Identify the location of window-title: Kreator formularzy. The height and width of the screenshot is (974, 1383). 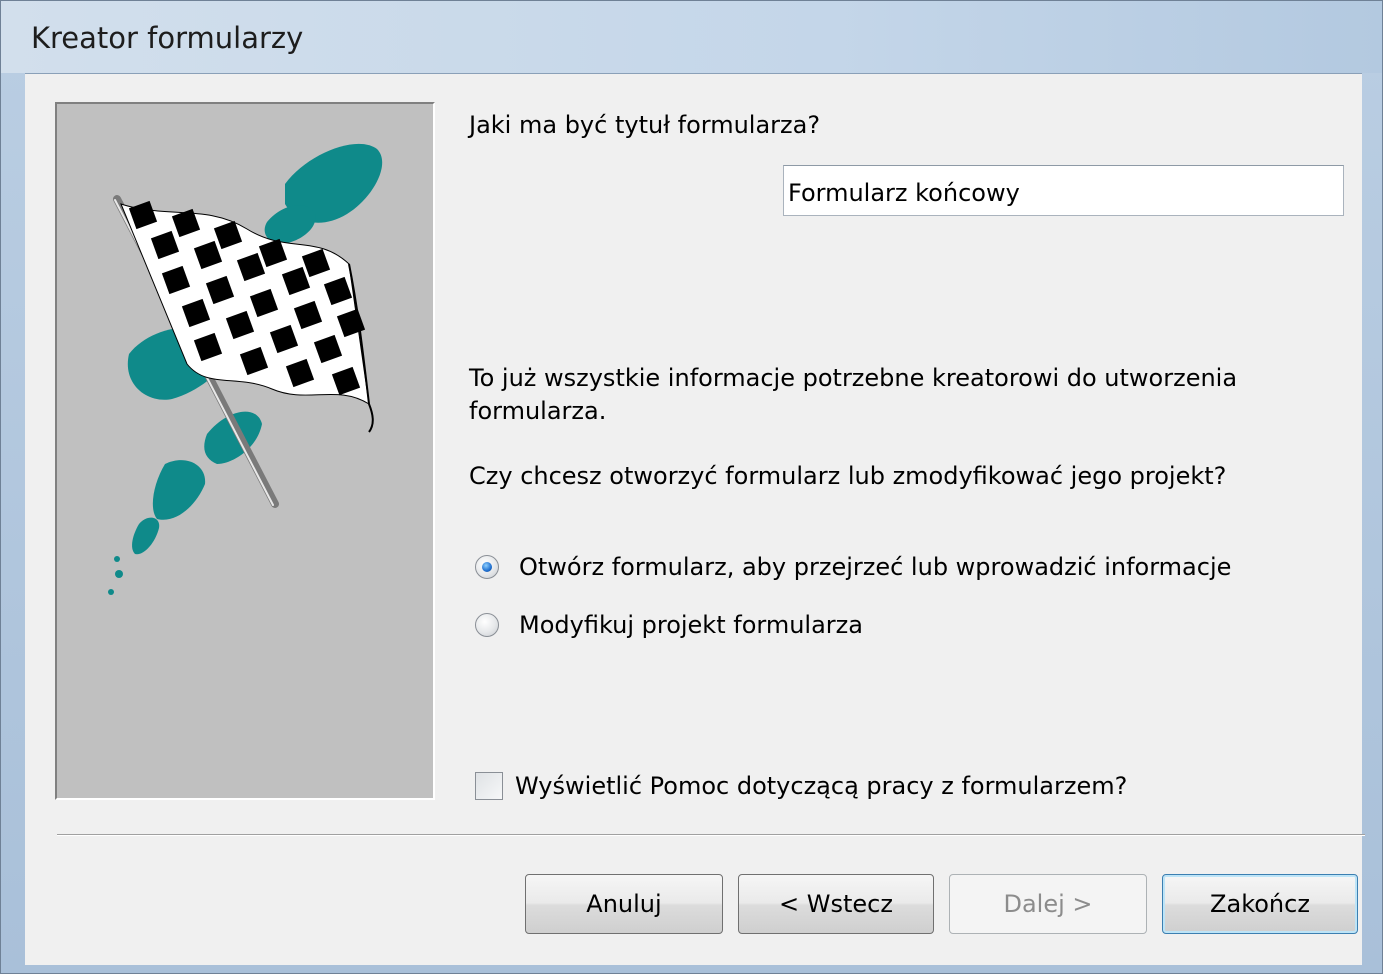
(167, 38).